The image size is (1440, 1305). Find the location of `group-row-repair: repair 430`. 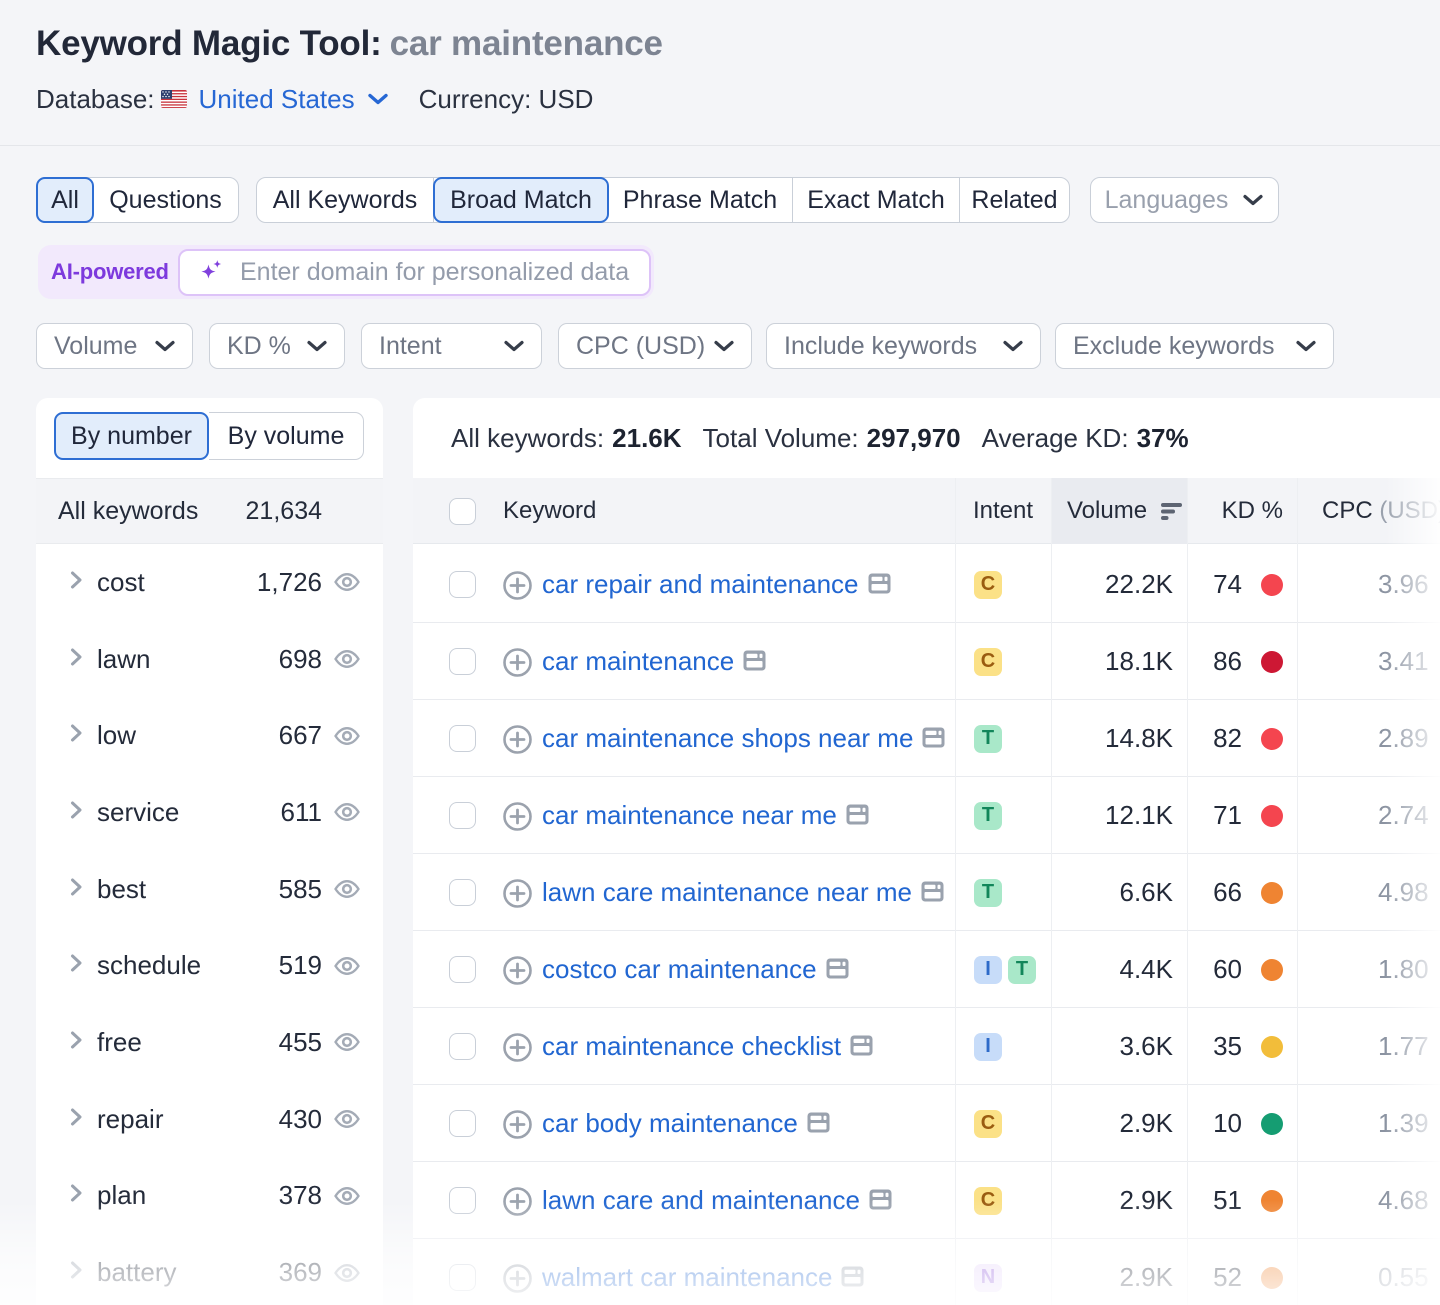

group-row-repair: repair 430 is located at coordinates (209, 1119).